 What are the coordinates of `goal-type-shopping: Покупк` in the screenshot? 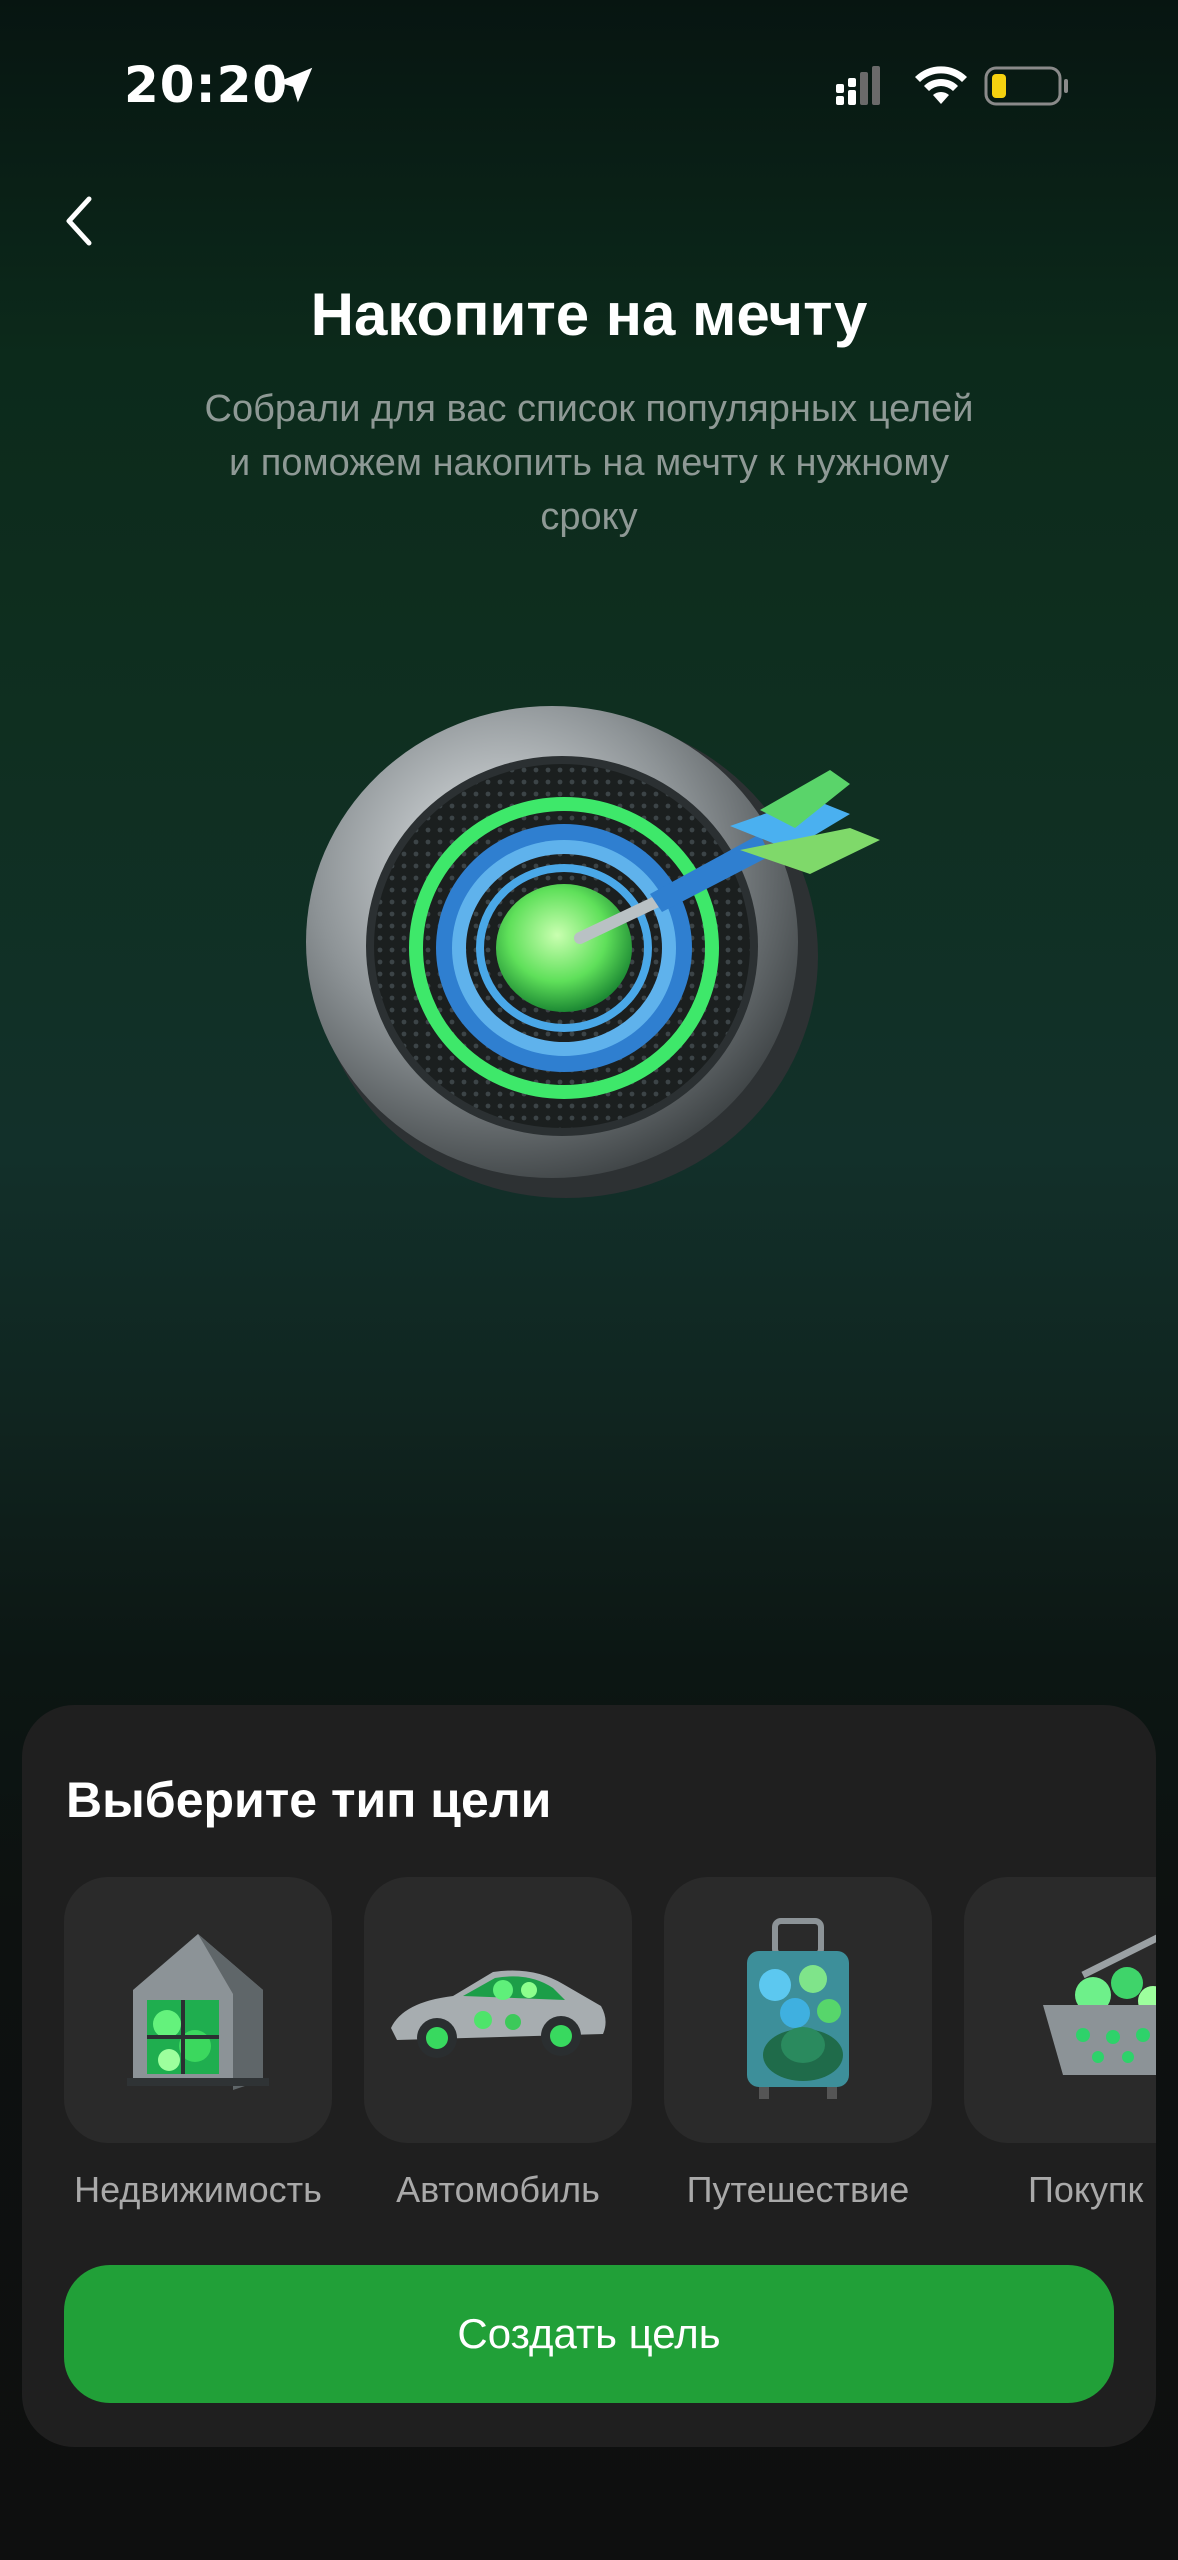 It's located at (1060, 2067).